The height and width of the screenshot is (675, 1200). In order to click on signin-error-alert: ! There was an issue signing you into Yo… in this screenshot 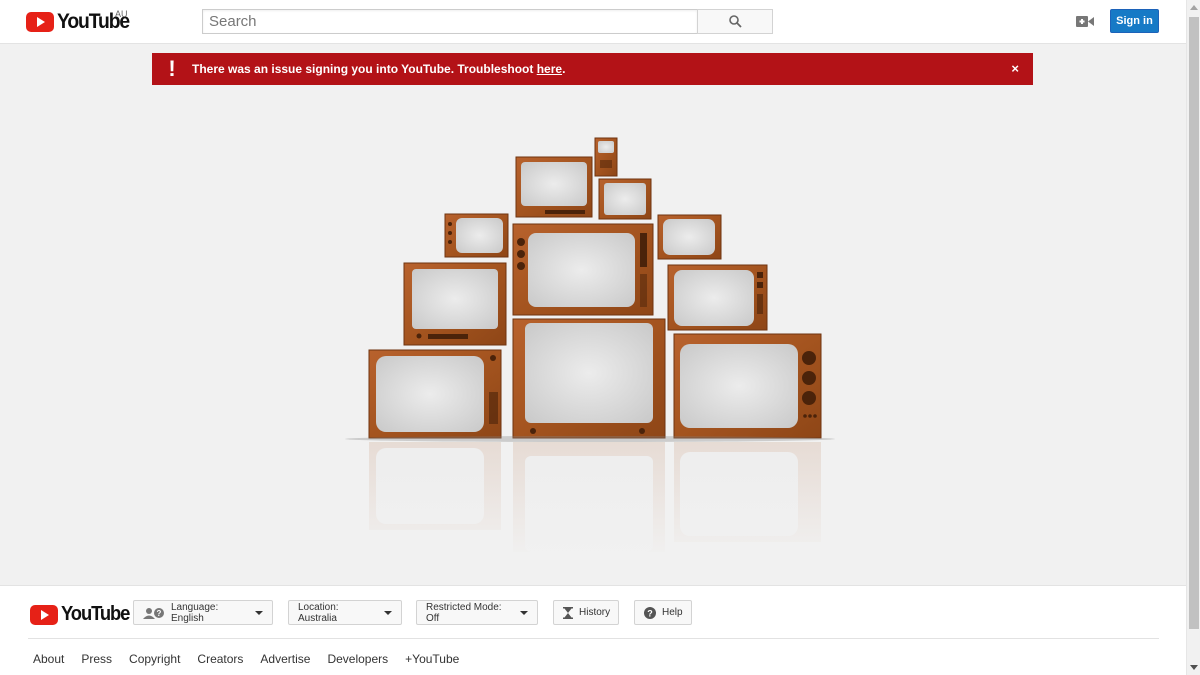, I will do `click(592, 69)`.